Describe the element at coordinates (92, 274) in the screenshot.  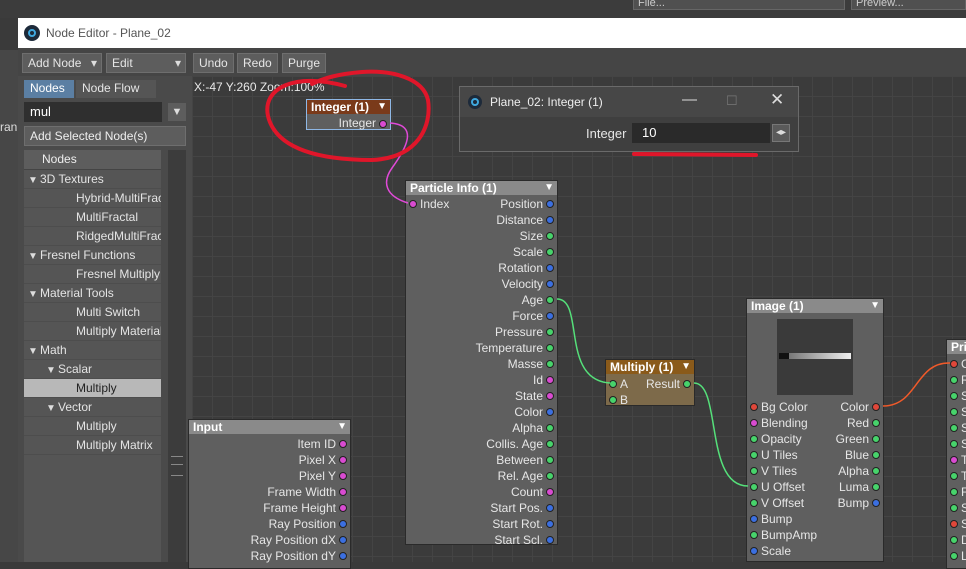
I see `tree-item: Fresnel Multiply` at that location.